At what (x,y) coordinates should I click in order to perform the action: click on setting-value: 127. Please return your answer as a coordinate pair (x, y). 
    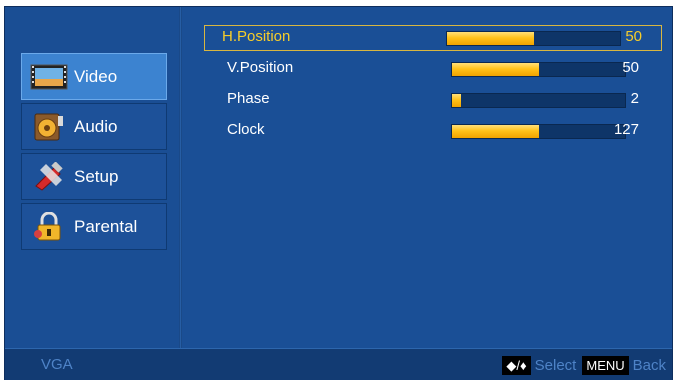
    Looking at the image, I should click on (626, 129).